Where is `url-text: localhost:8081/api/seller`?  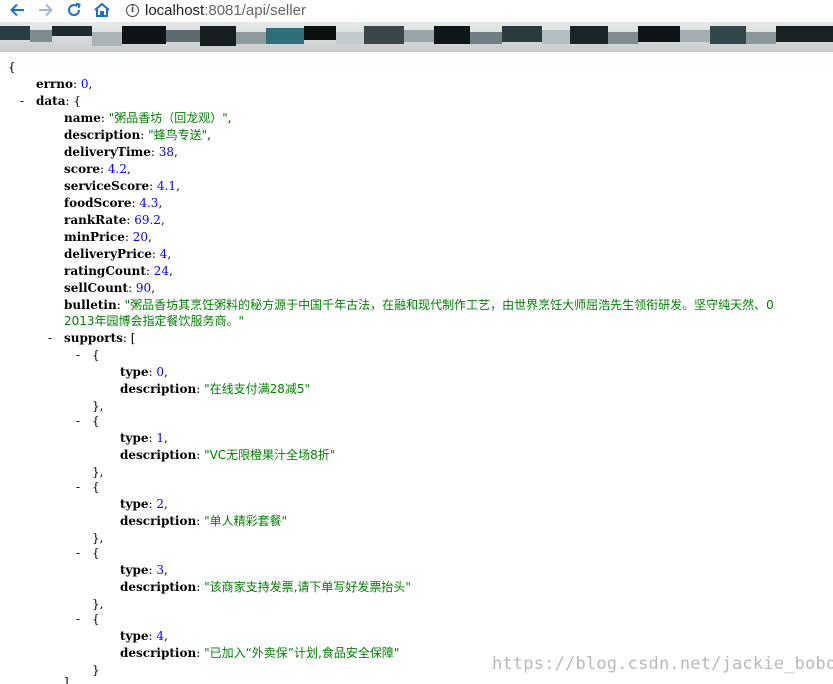 url-text: localhost:8081/api/seller is located at coordinates (225, 10).